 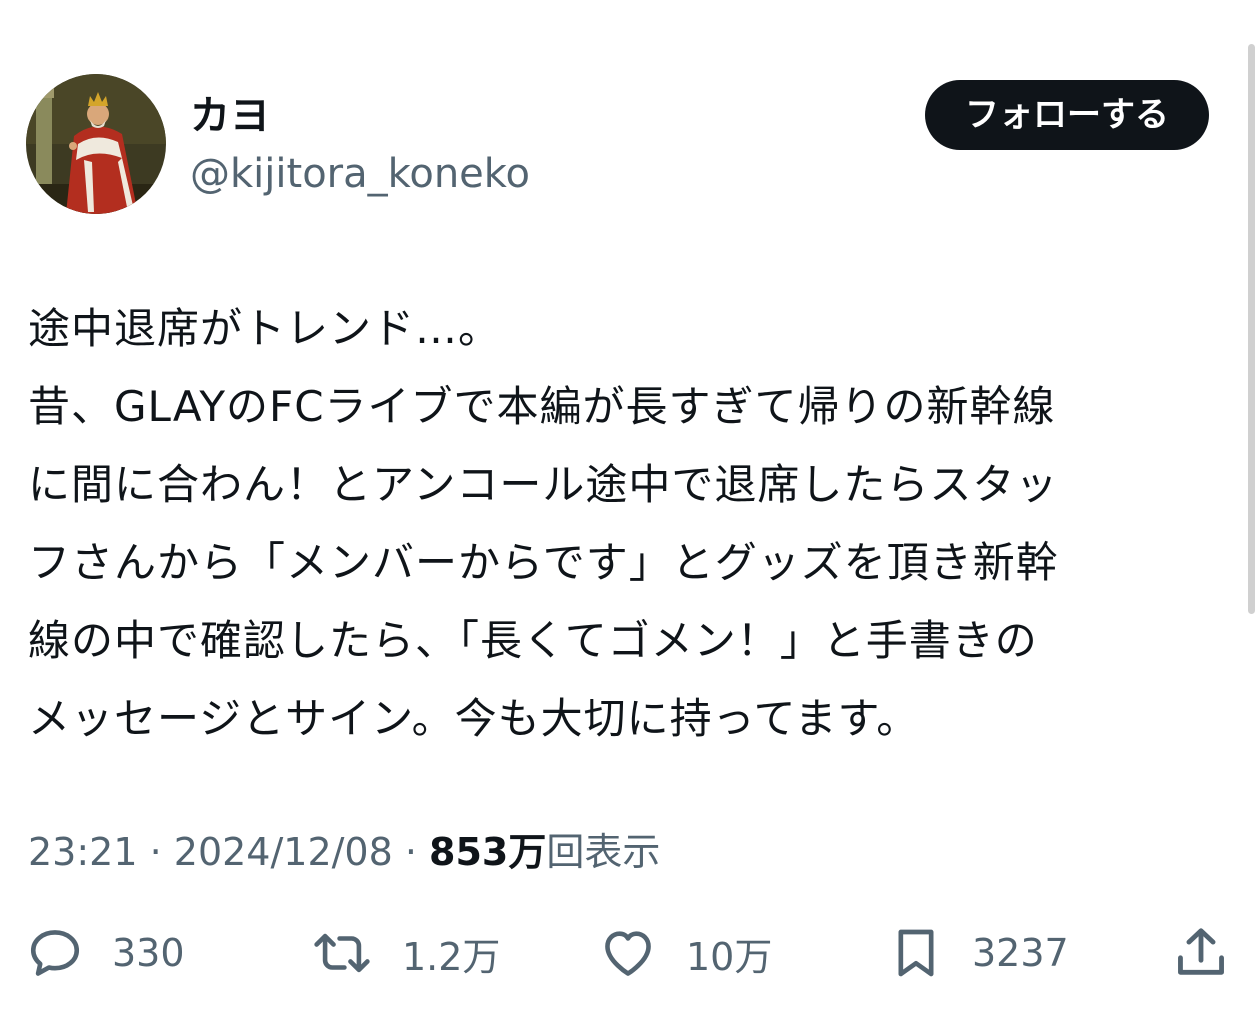 What do you see at coordinates (283, 852) in the screenshot?
I see `tweet-date: 2024/12/08` at bounding box center [283, 852].